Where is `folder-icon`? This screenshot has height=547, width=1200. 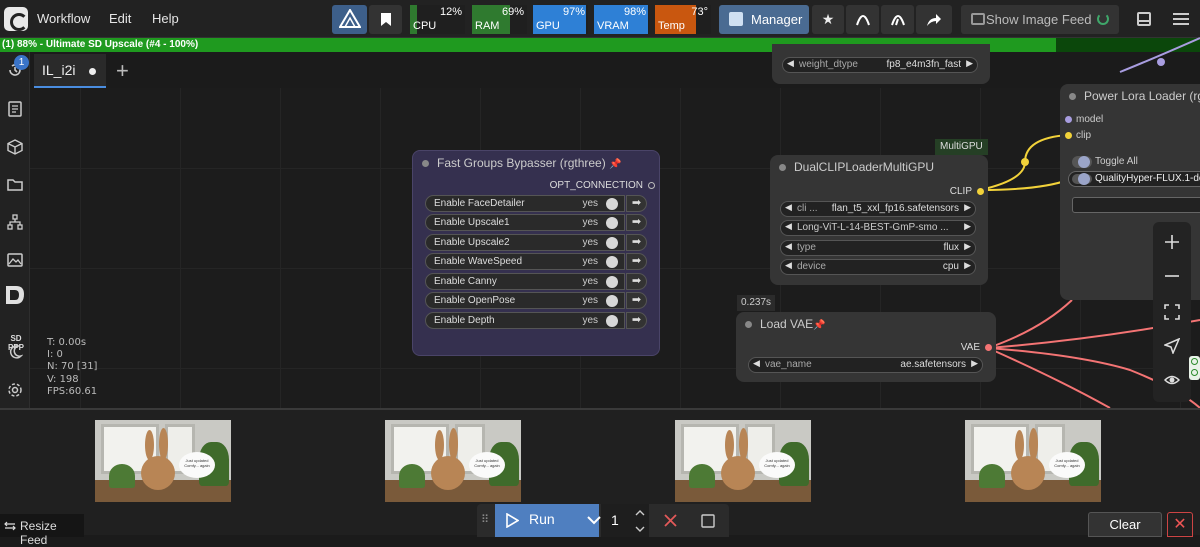 folder-icon is located at coordinates (15, 185).